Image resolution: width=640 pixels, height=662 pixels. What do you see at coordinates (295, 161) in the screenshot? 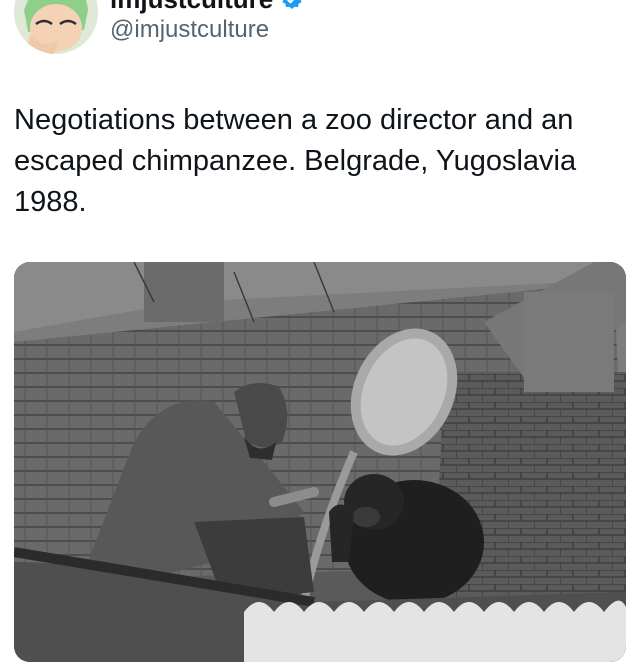
I see `tweet-text-line: escaped chimpanzee. Belgrade, Yugoslavia` at bounding box center [295, 161].